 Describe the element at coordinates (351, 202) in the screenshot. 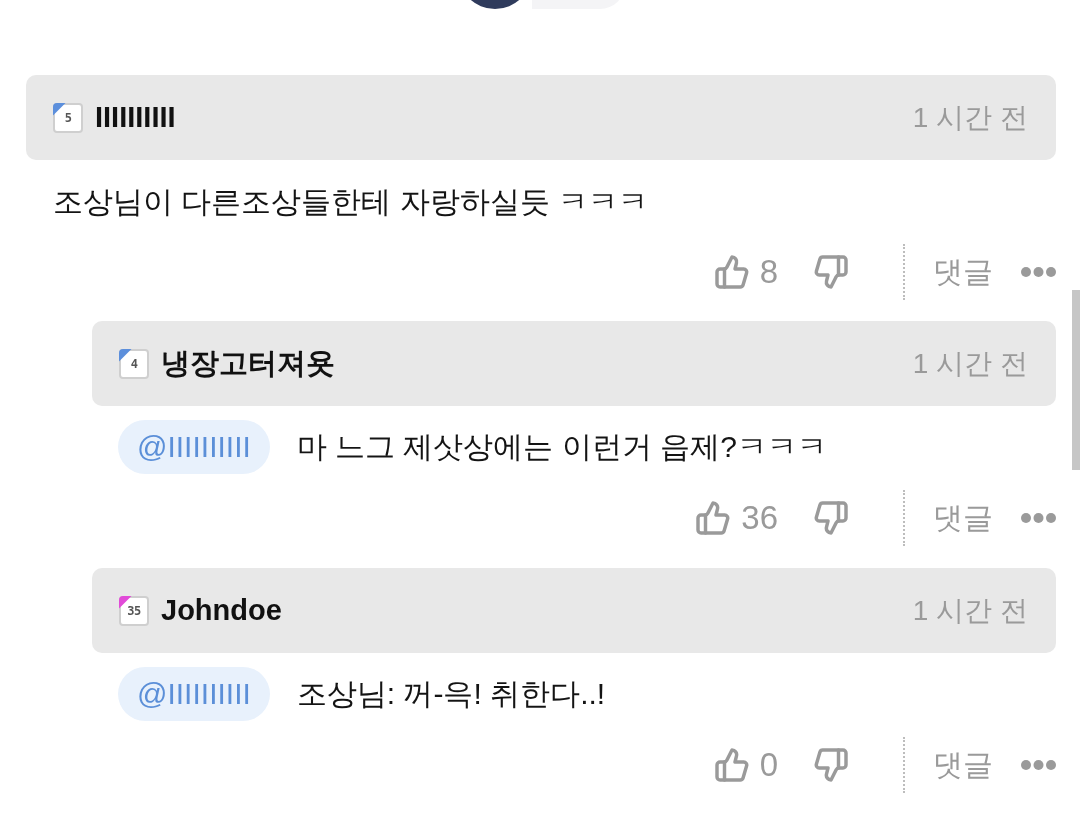

I see `comment-text: 조상님이 다른조상들한테 자랑하실듯 ㅋㅋㅋ` at that location.